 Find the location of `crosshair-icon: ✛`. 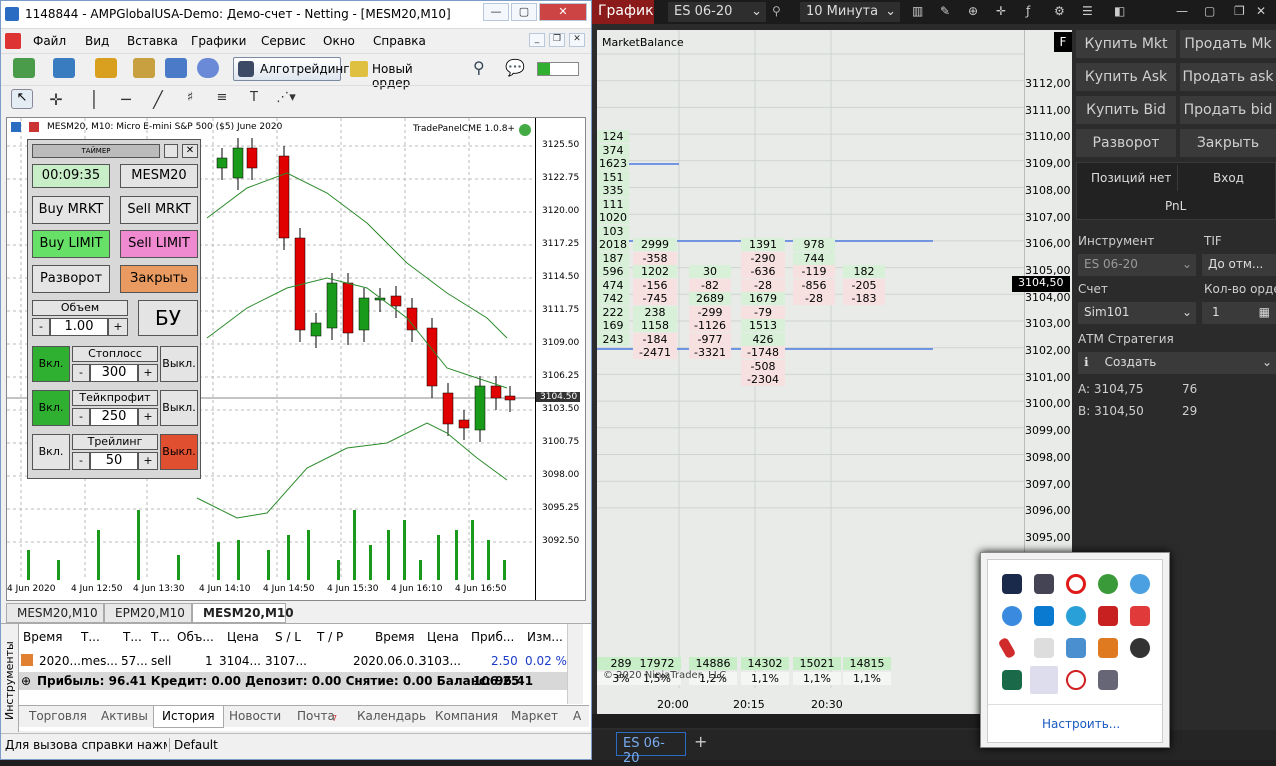

crosshair-icon: ✛ is located at coordinates (56, 100).